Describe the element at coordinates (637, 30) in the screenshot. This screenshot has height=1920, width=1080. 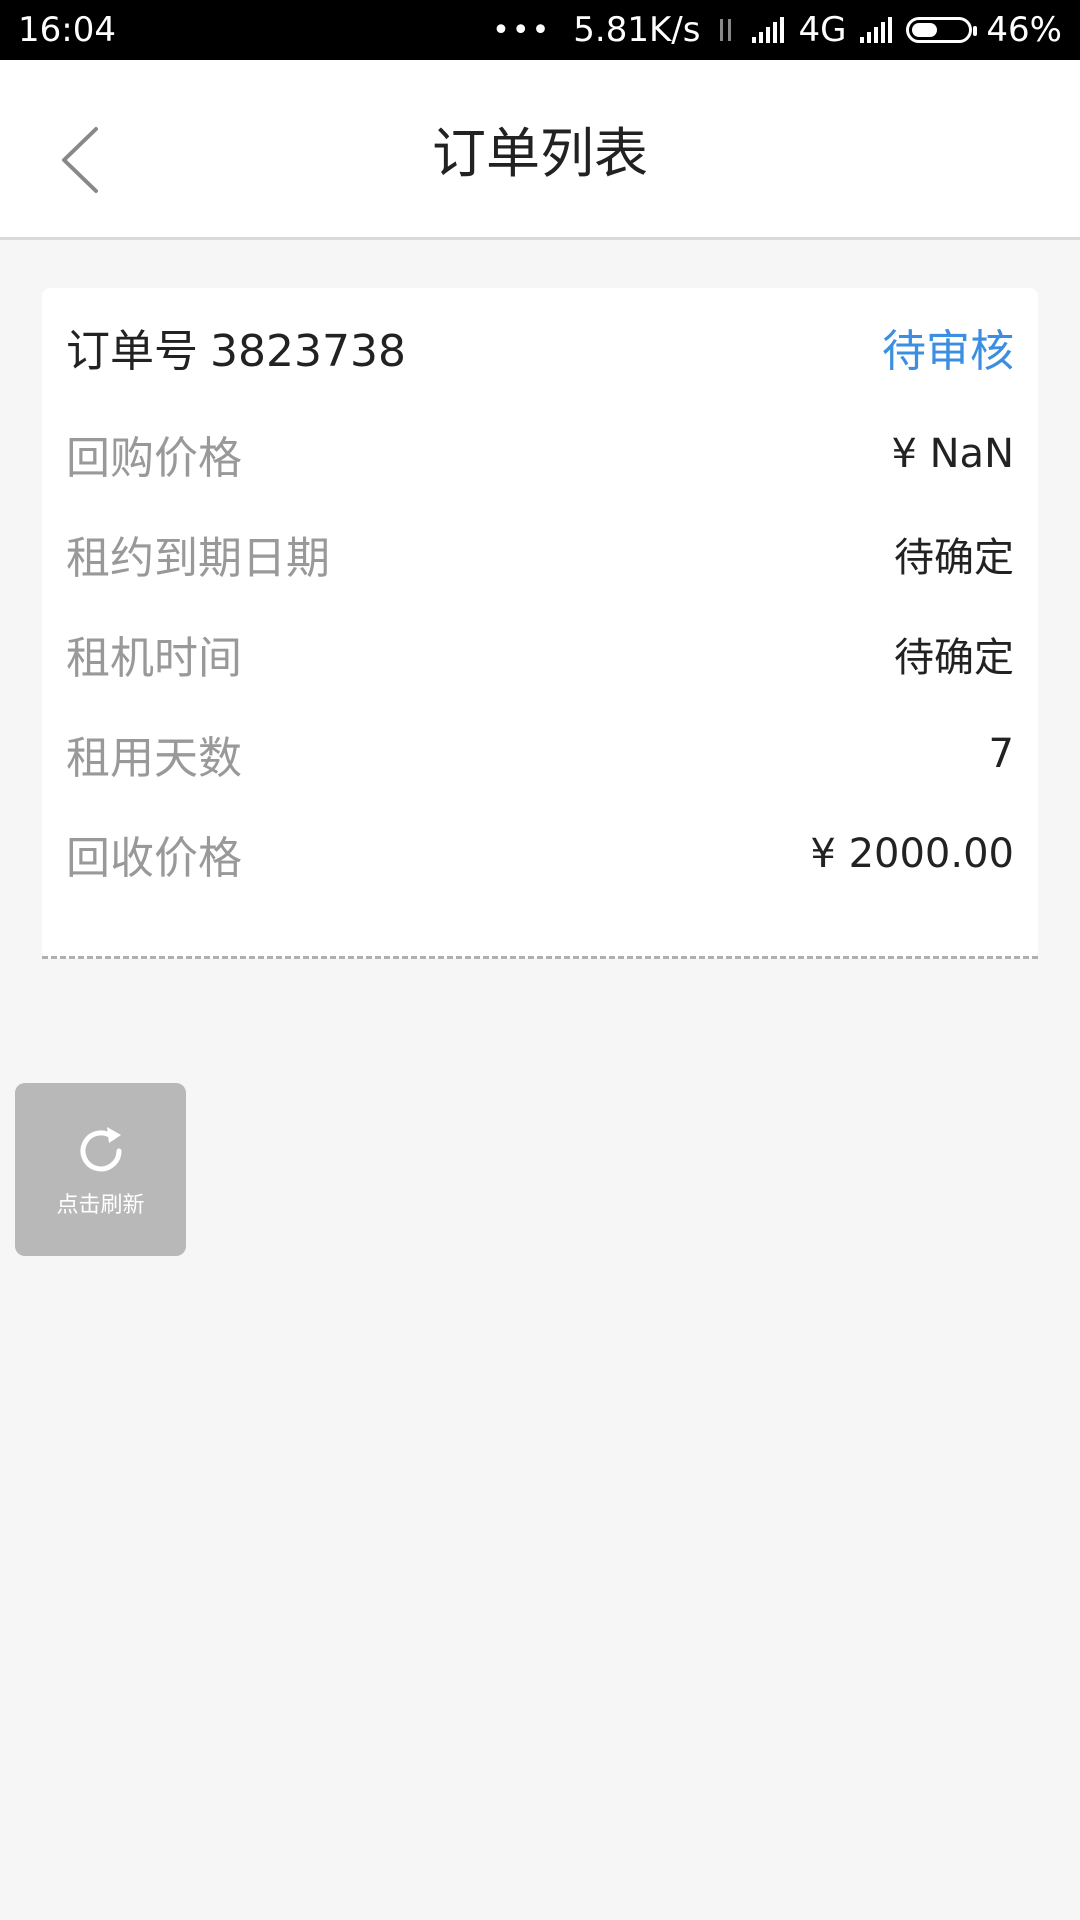
I see `network-speed: 5.81K/s` at that location.